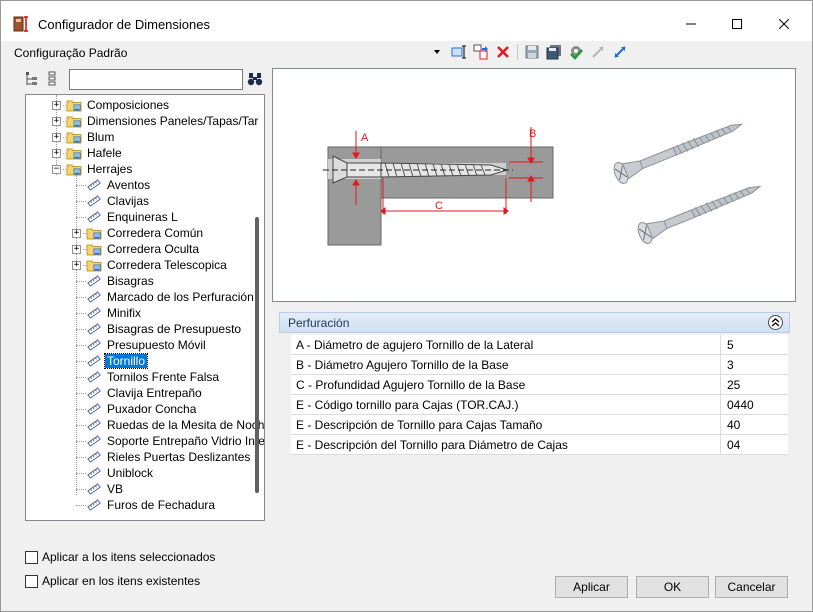 The image size is (813, 612). What do you see at coordinates (31, 581) in the screenshot?
I see `apply-existing-checkbox` at bounding box center [31, 581].